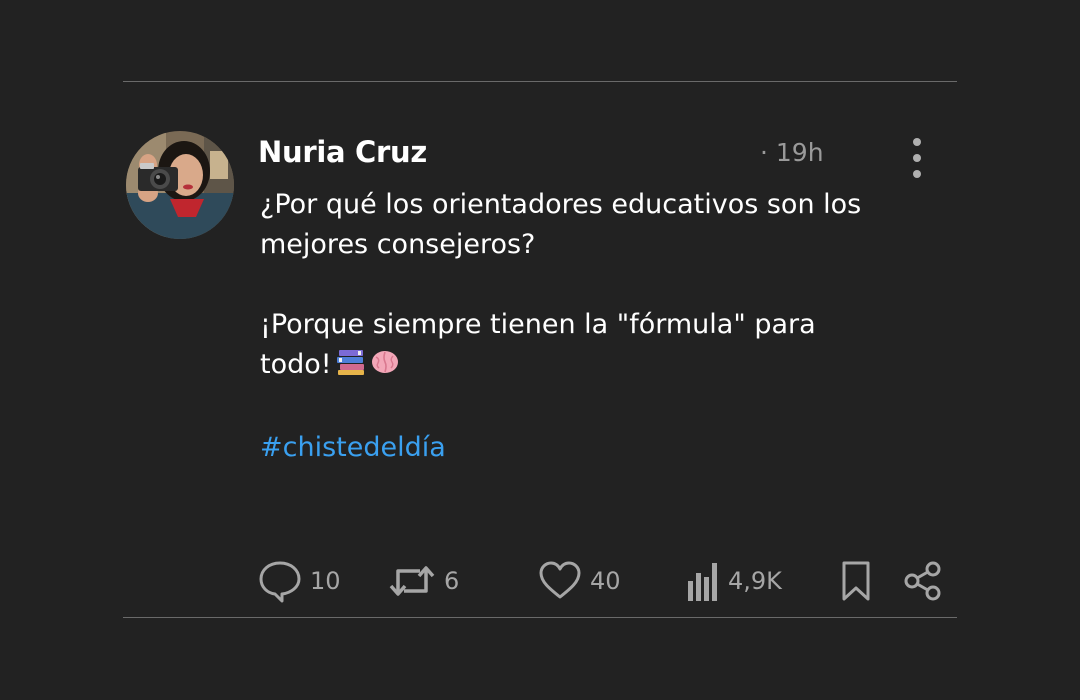 The width and height of the screenshot is (1080, 700). I want to click on author-name: Nuria Cruz, so click(342, 152).